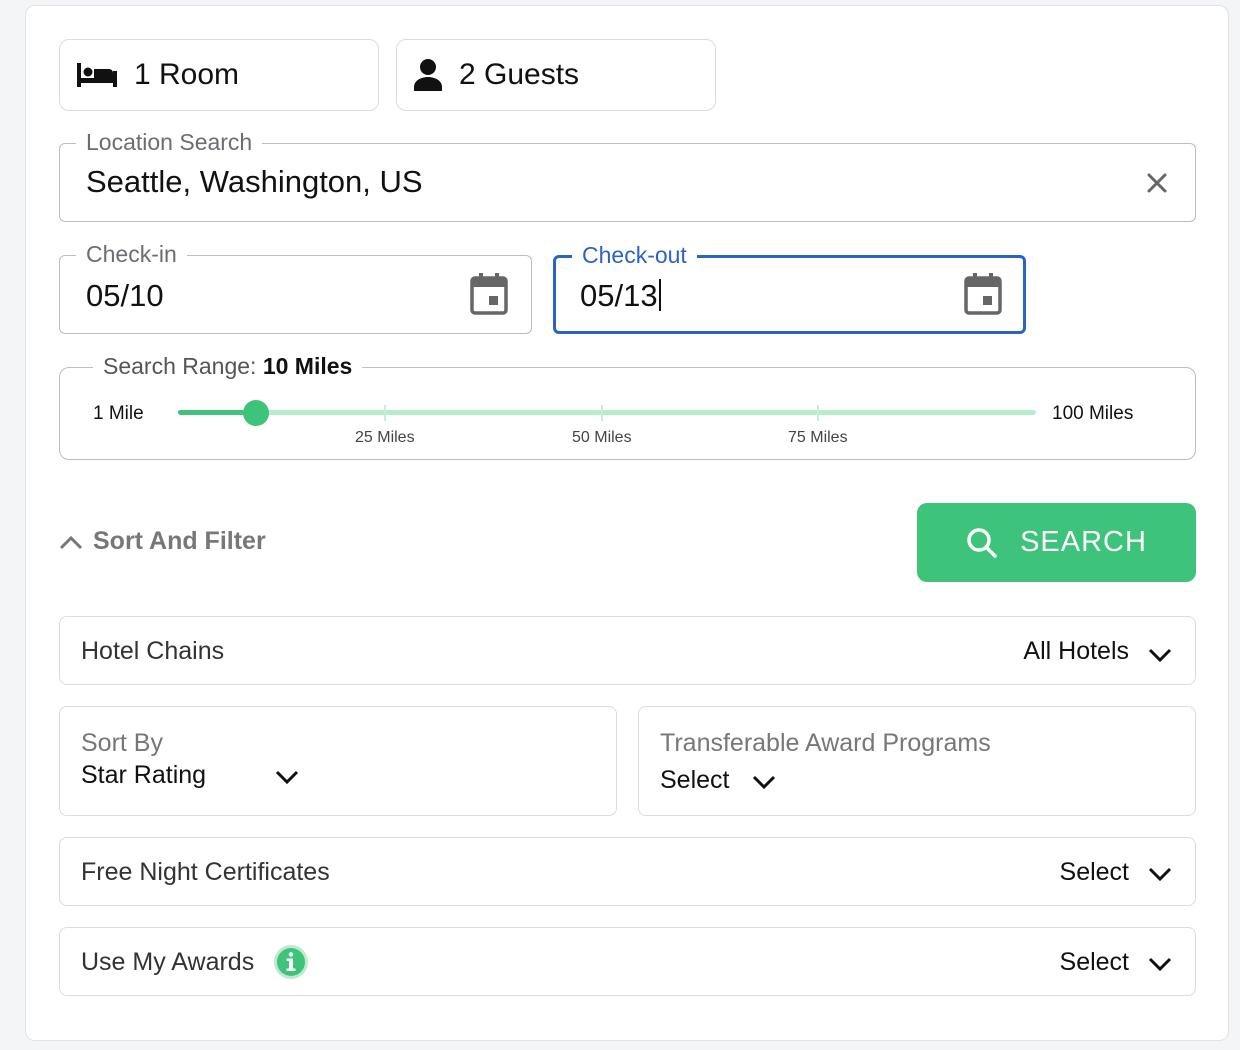 The width and height of the screenshot is (1240, 1050). What do you see at coordinates (519, 74) in the screenshot?
I see `guests-label: 2 Guests` at bounding box center [519, 74].